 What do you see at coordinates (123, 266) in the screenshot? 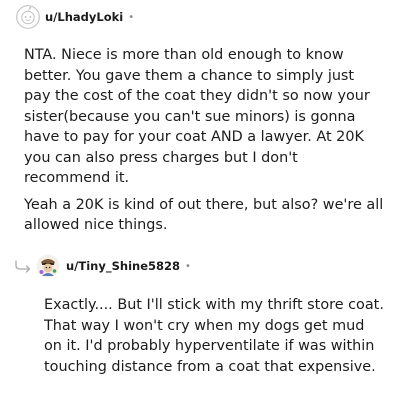
I see `comment-username: u/Tiny_Shine5828` at bounding box center [123, 266].